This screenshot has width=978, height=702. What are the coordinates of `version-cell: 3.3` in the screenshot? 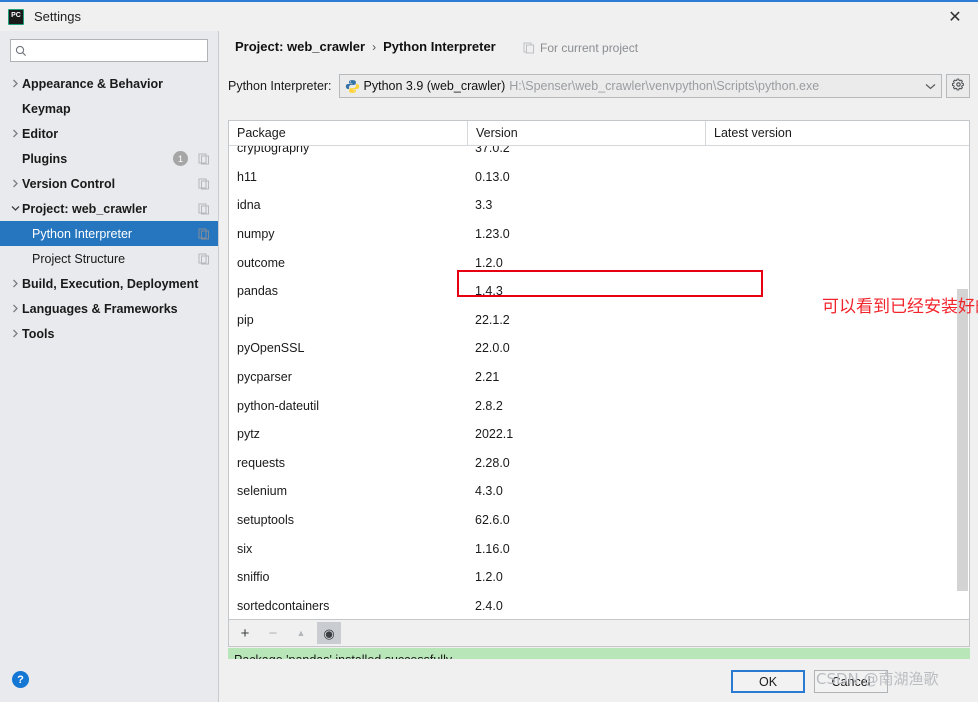 It's located at (484, 205).